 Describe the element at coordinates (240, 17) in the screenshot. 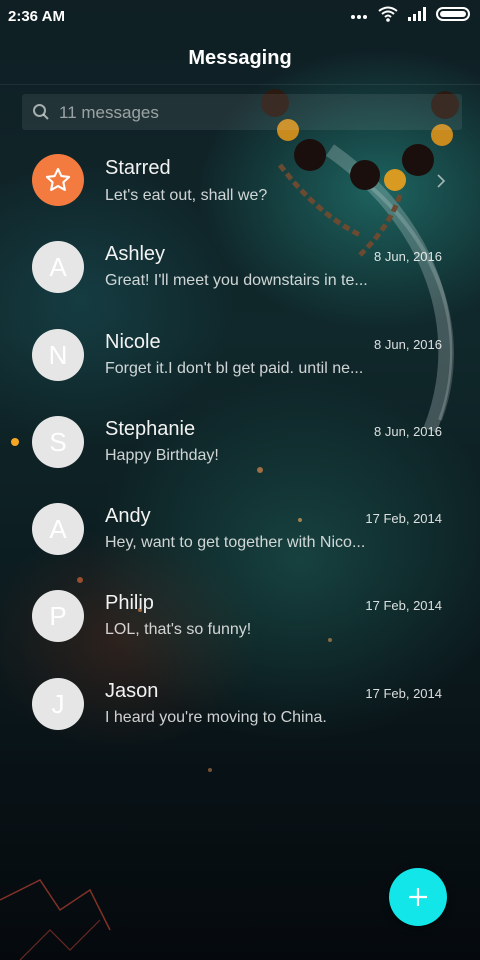

I see `status-bar: 2:36 AM` at that location.